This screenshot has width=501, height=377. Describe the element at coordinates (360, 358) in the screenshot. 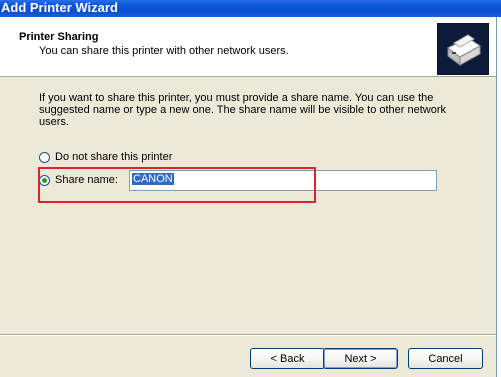

I see `next-button: Next >` at that location.